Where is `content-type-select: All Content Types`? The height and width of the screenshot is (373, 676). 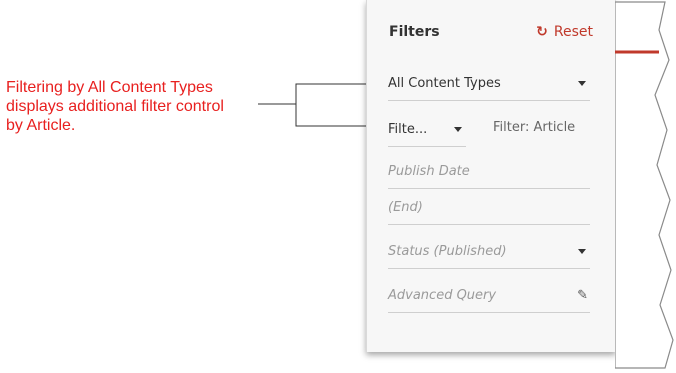 content-type-select: All Content Types is located at coordinates (489, 83).